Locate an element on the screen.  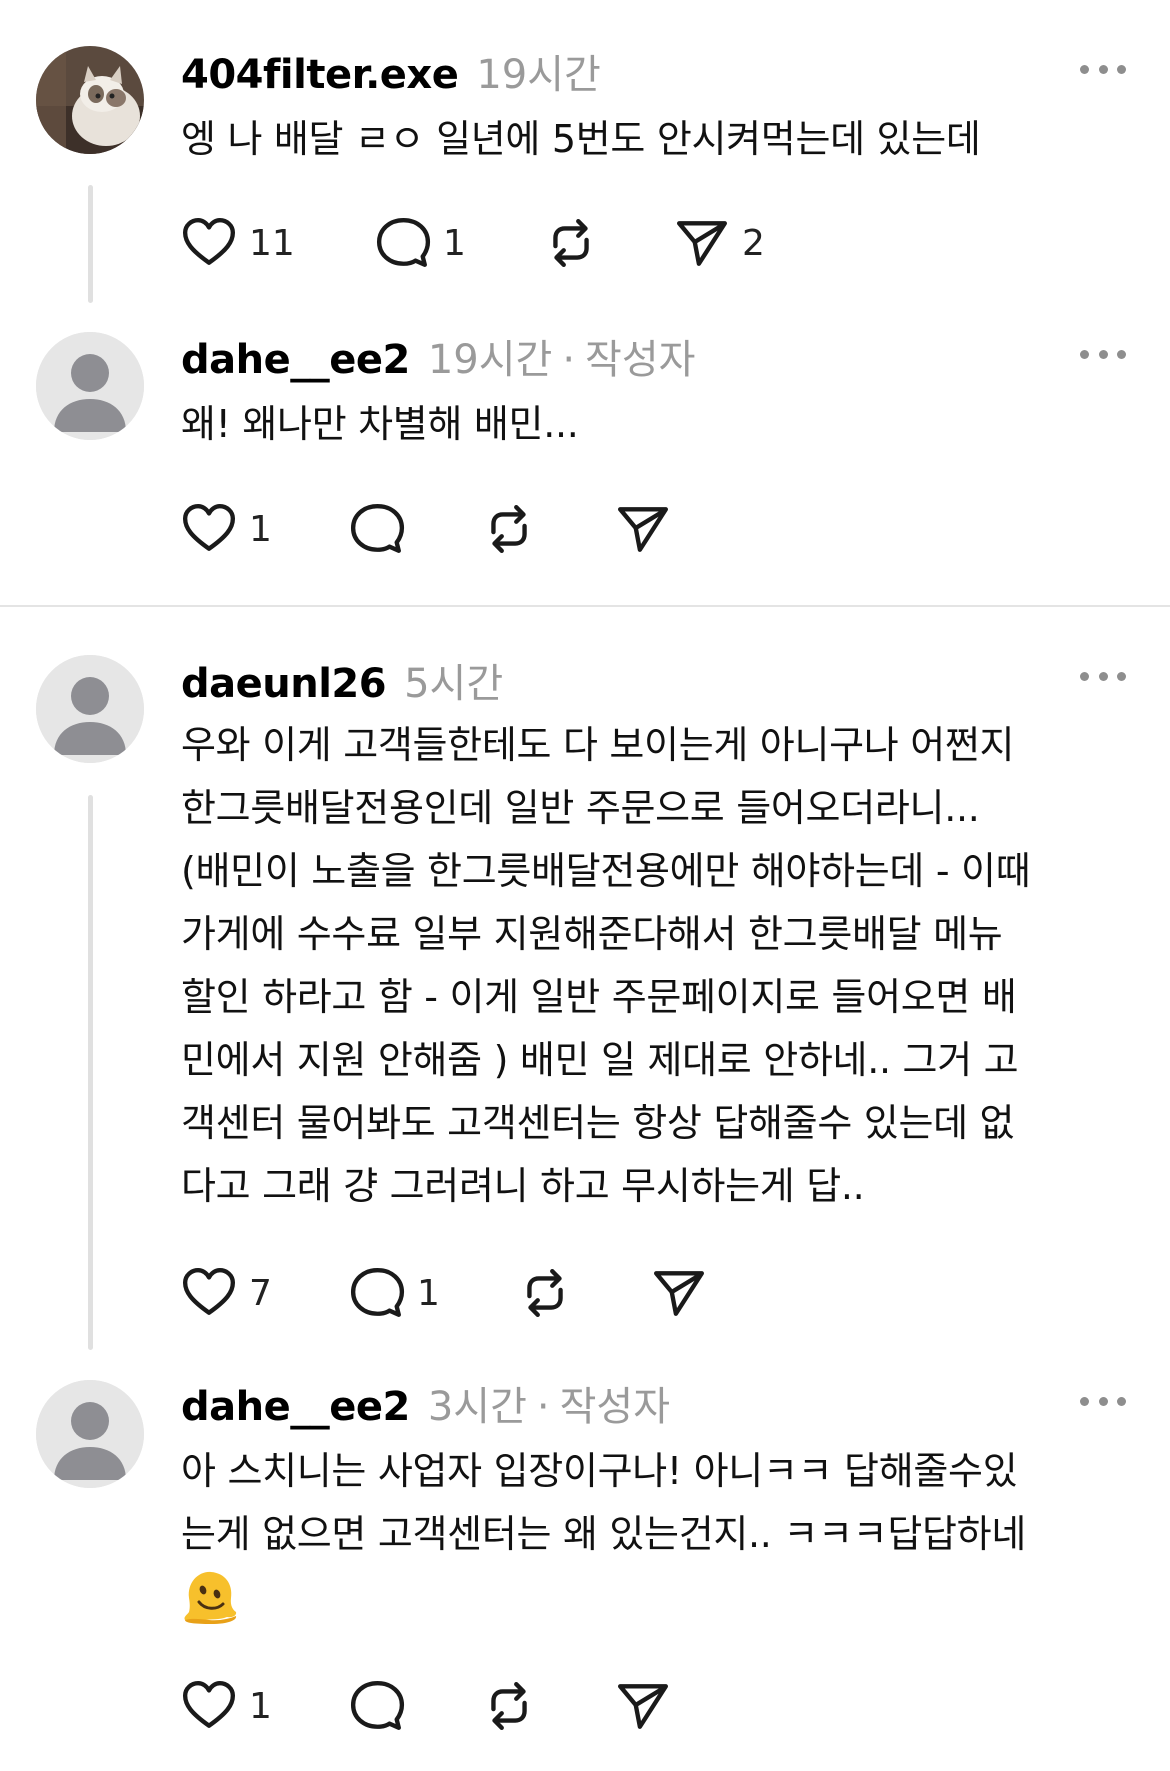
timestamp: 3시간 is located at coordinates (477, 1407).